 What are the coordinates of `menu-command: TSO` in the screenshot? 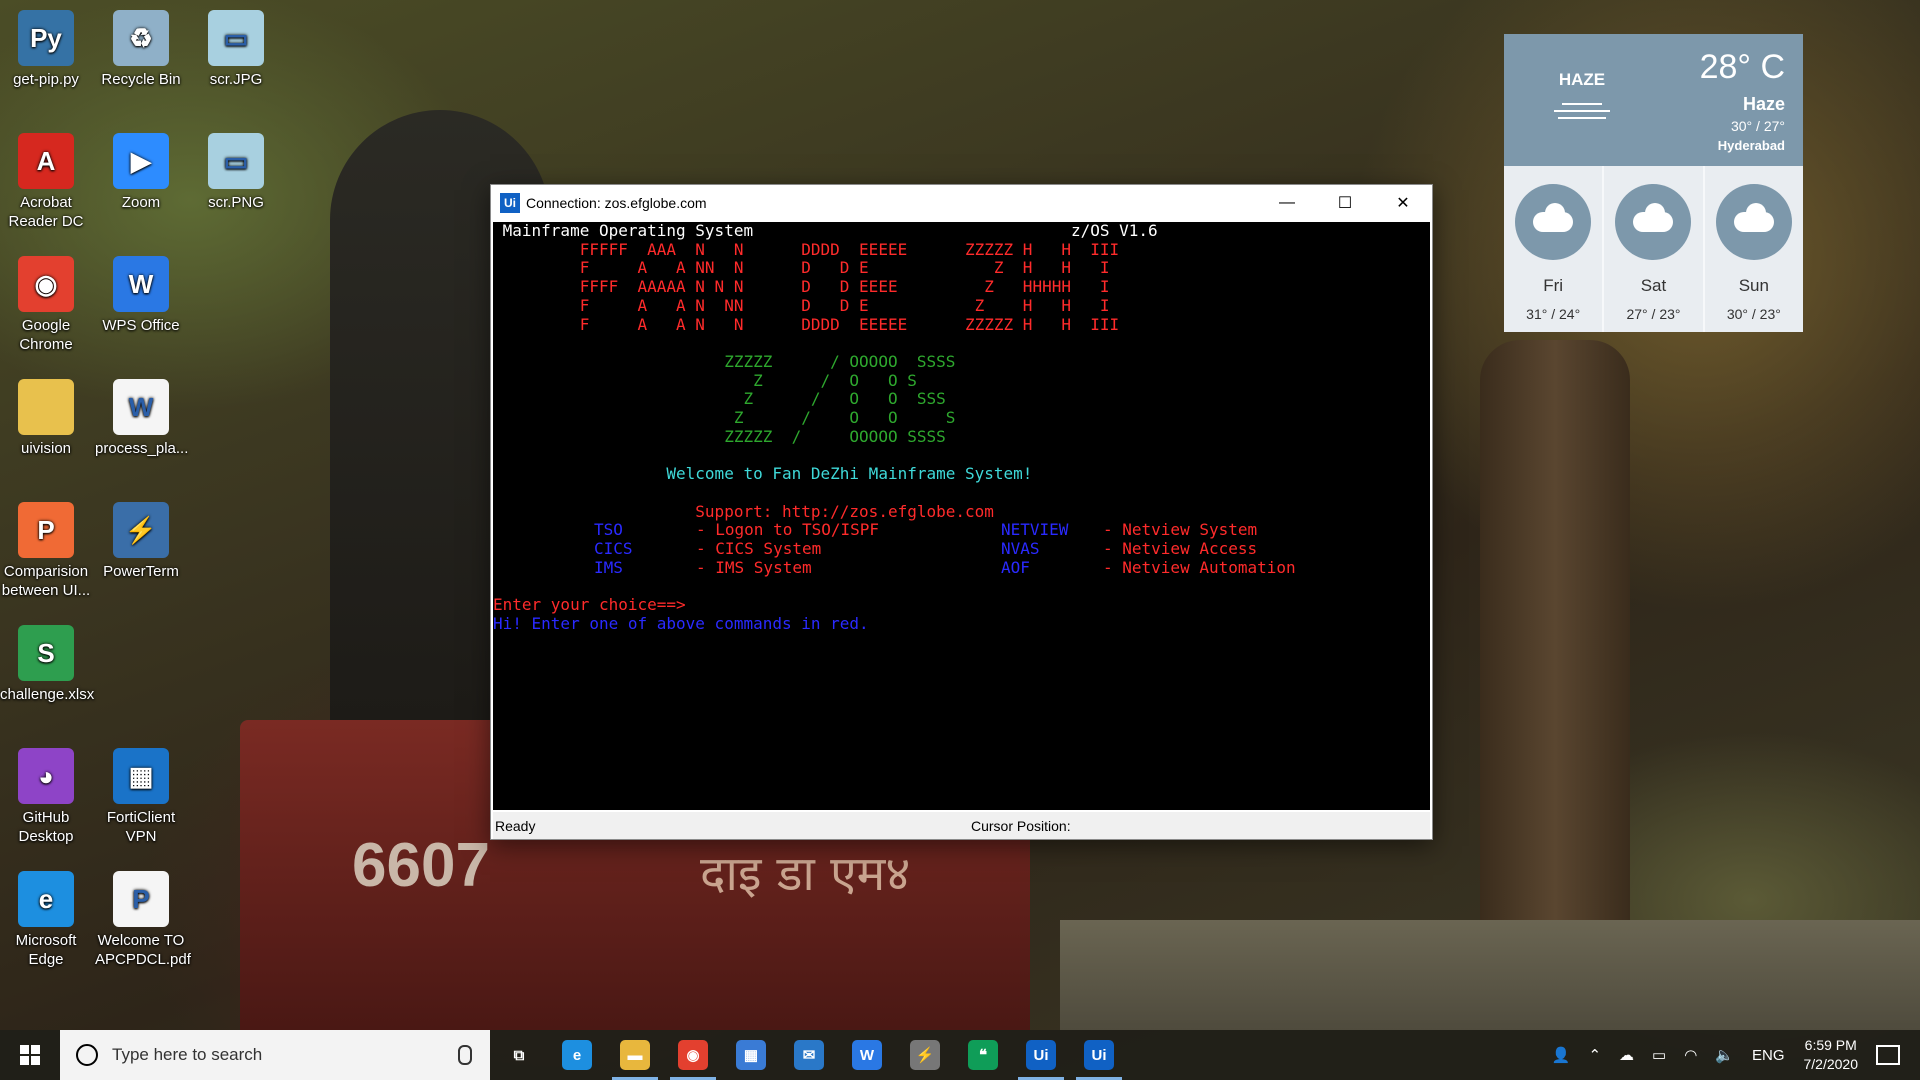 It's located at (608, 530).